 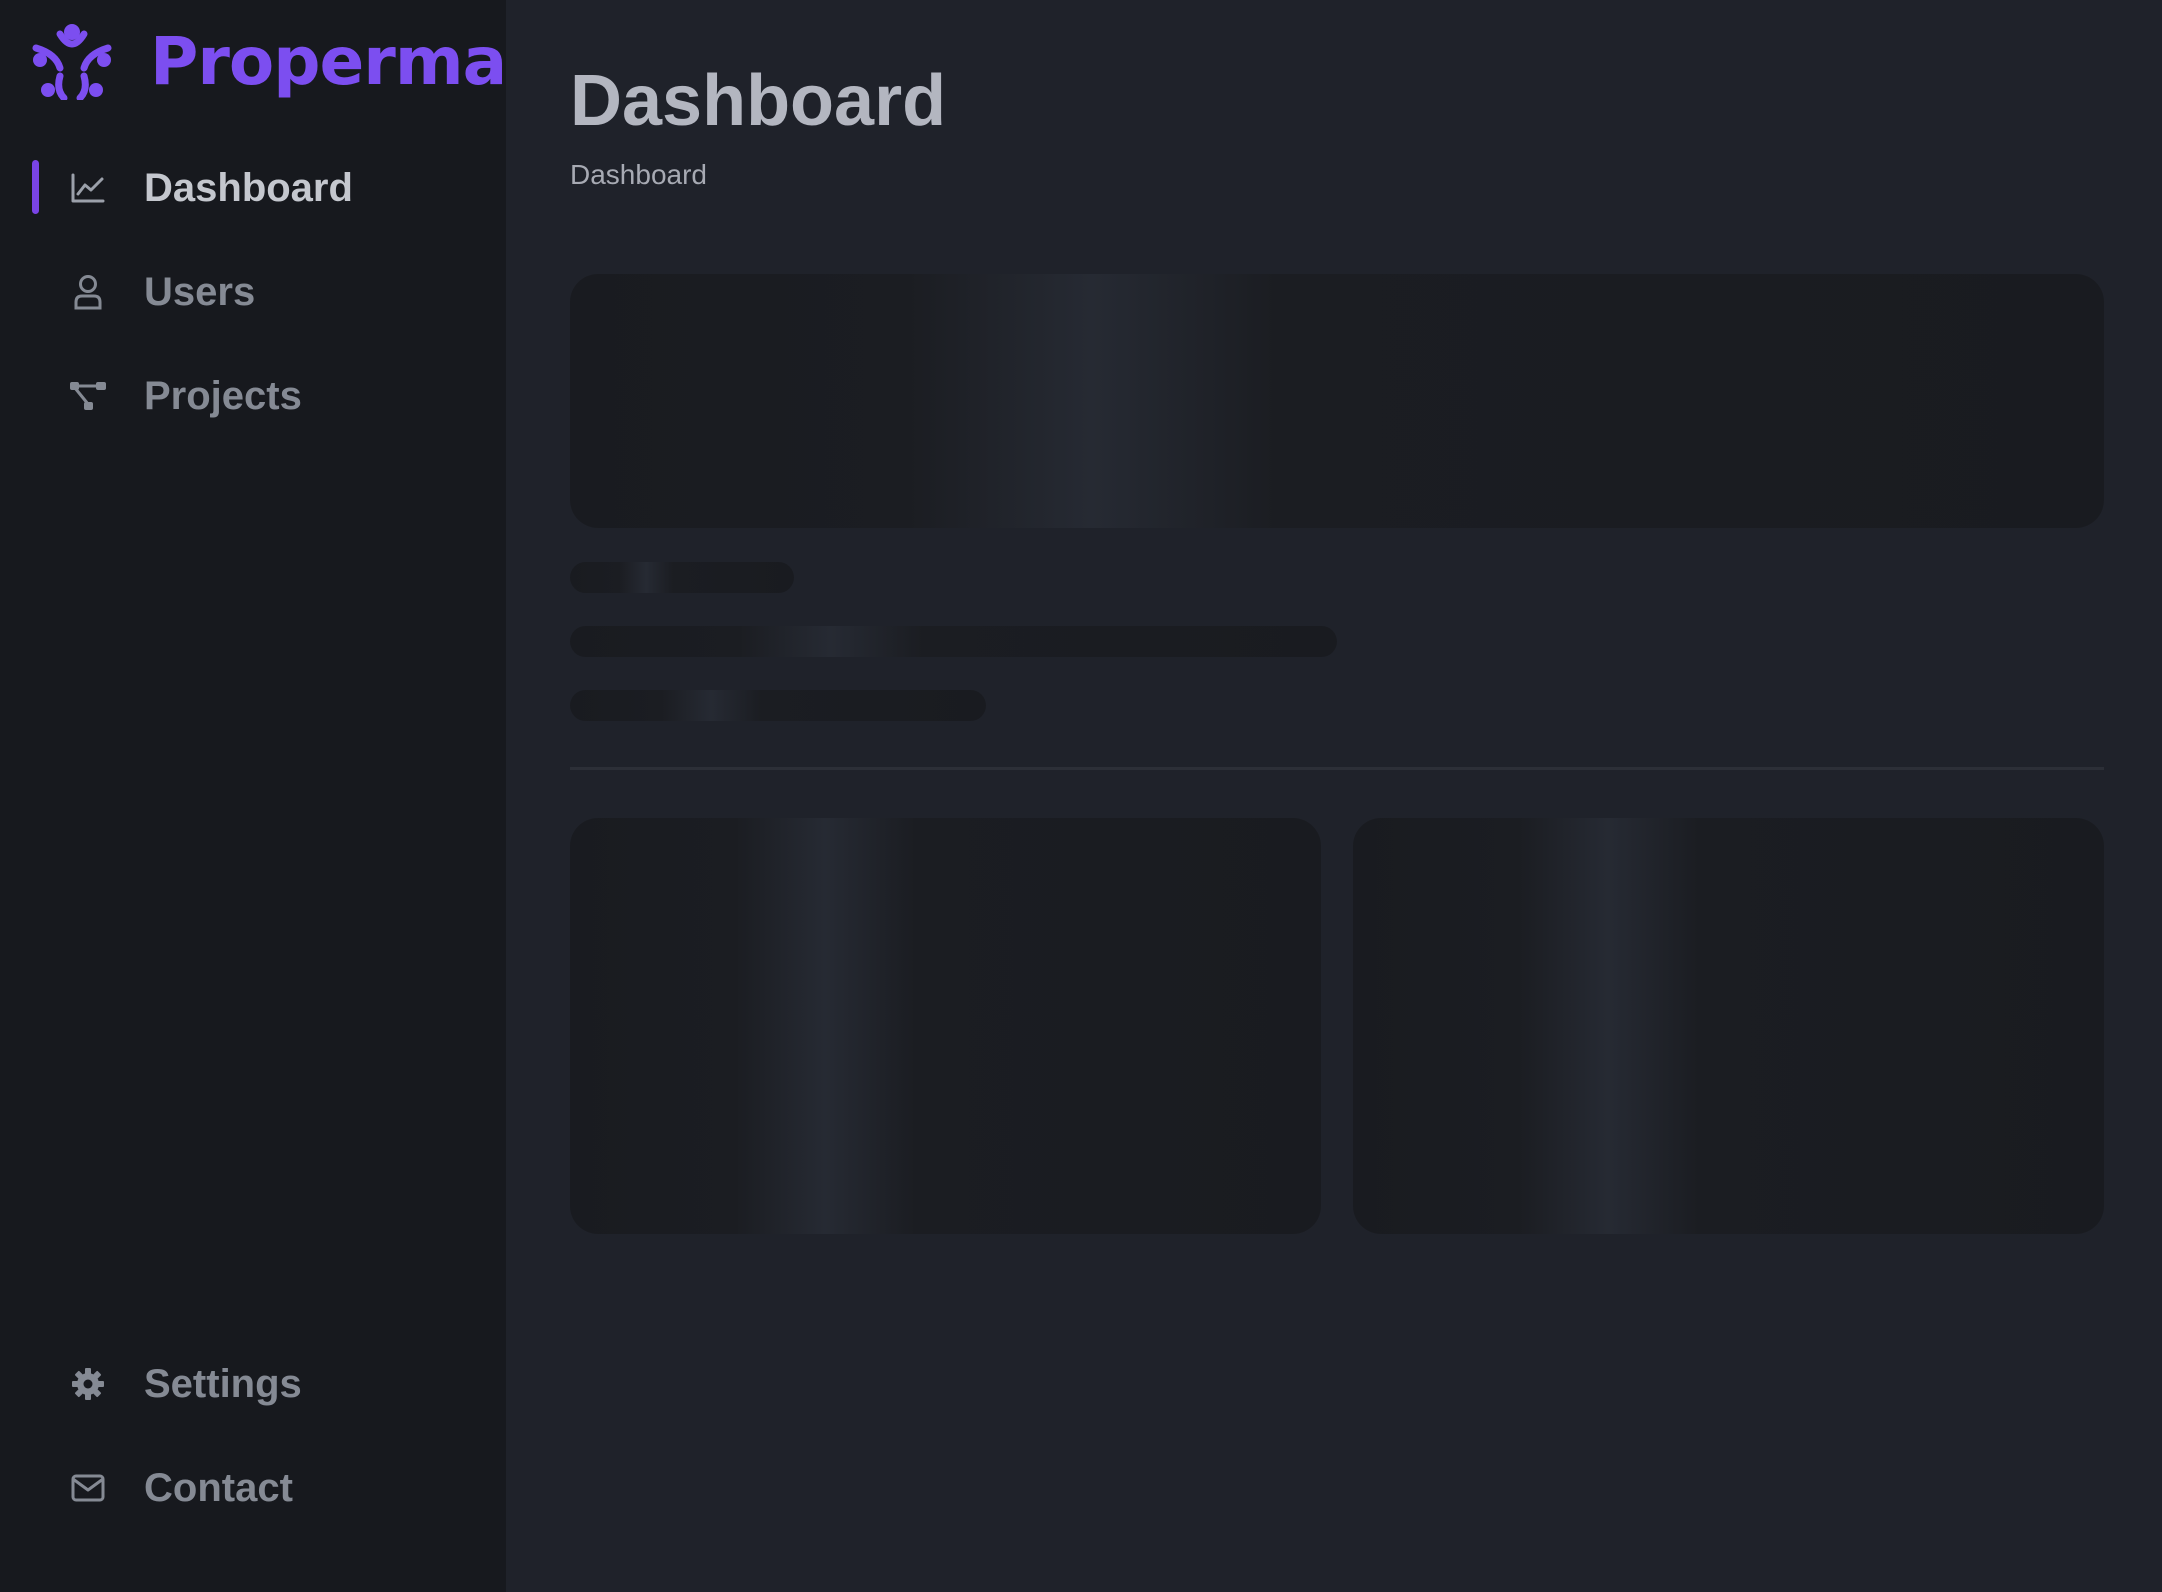 What do you see at coordinates (88, 1384) in the screenshot?
I see `gear-icon` at bounding box center [88, 1384].